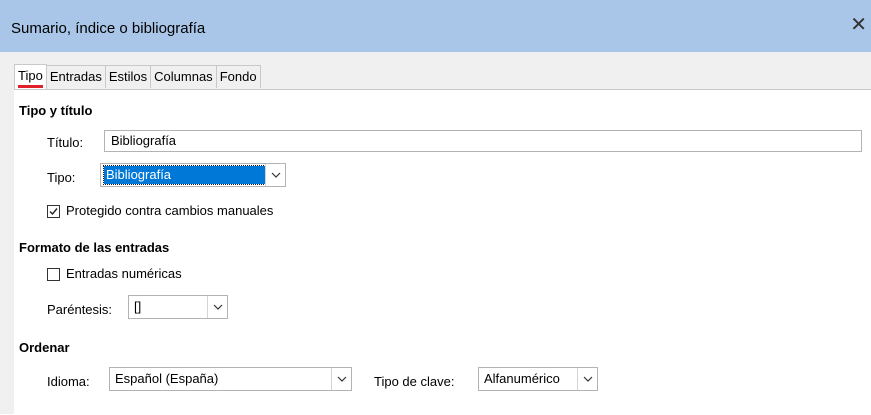  I want to click on title-bar: Sumario, índice o bibliografía ✕, so click(435, 26).